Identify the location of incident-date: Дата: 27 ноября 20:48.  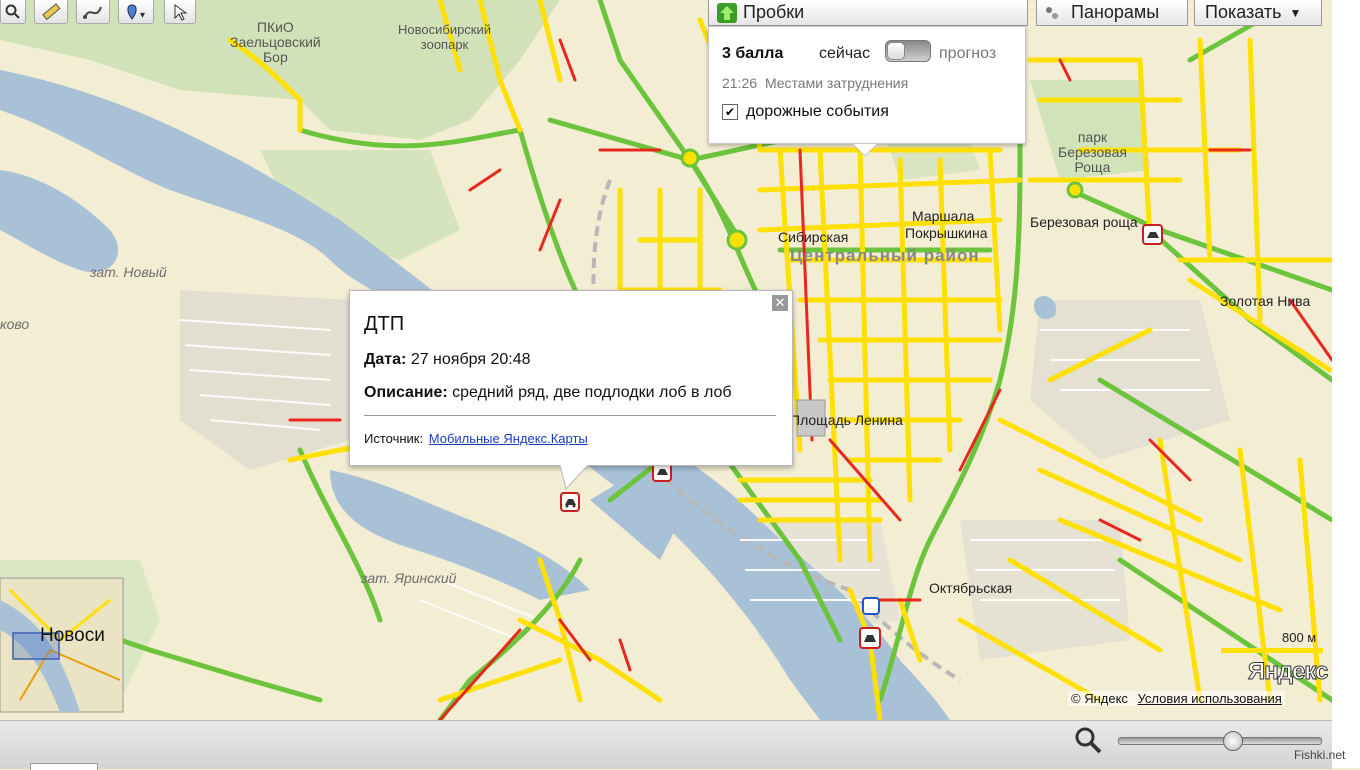
(447, 360).